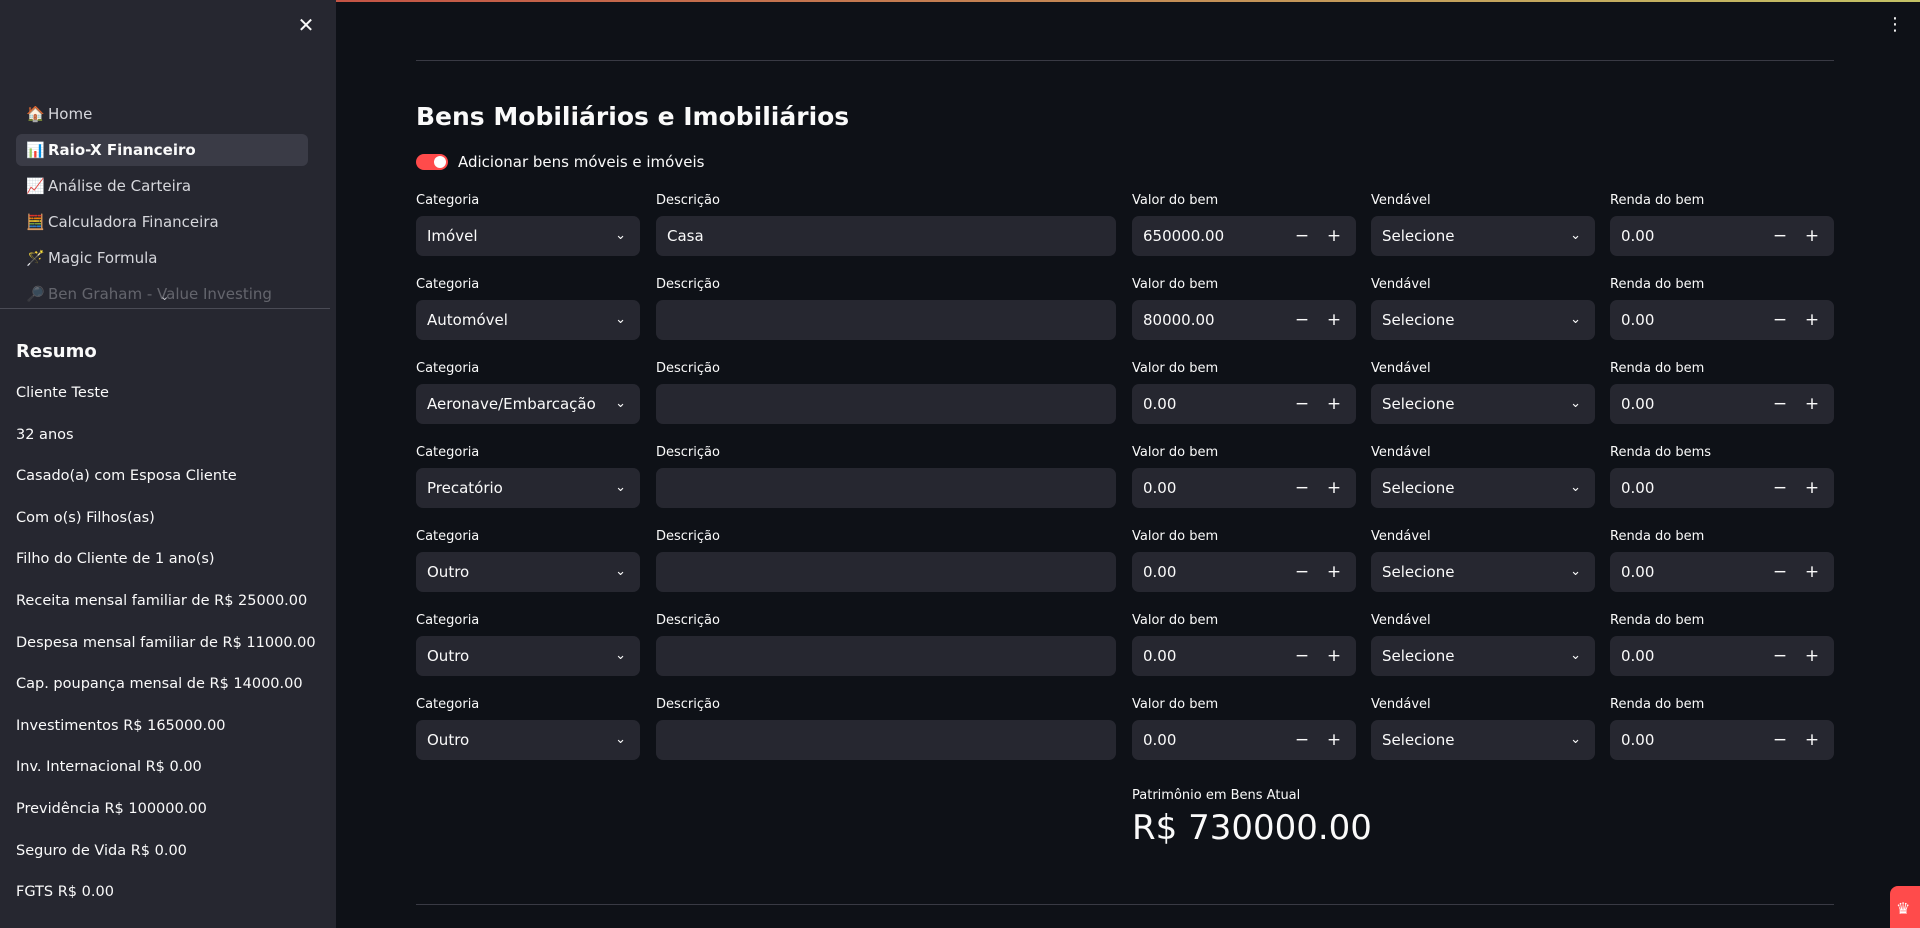 Image resolution: width=1920 pixels, height=928 pixels. I want to click on descricao-input-field: Descrição, so click(886, 477).